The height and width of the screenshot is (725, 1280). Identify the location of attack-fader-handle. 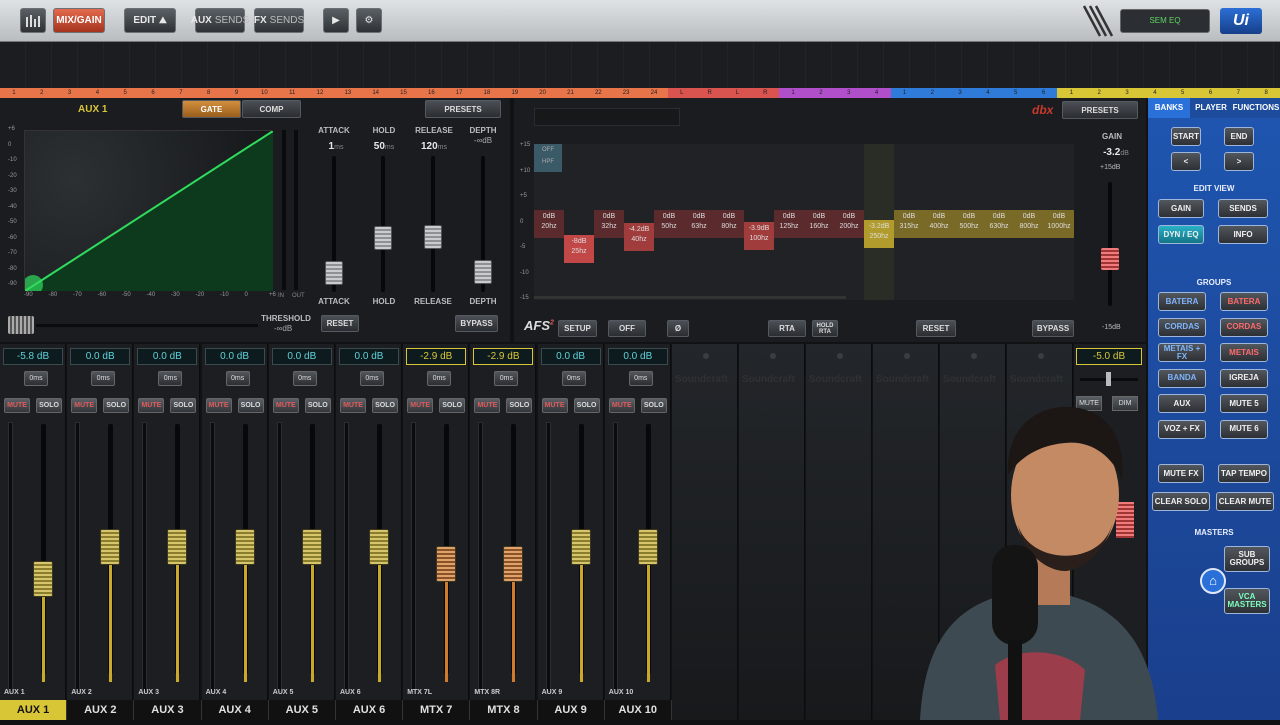
(334, 273).